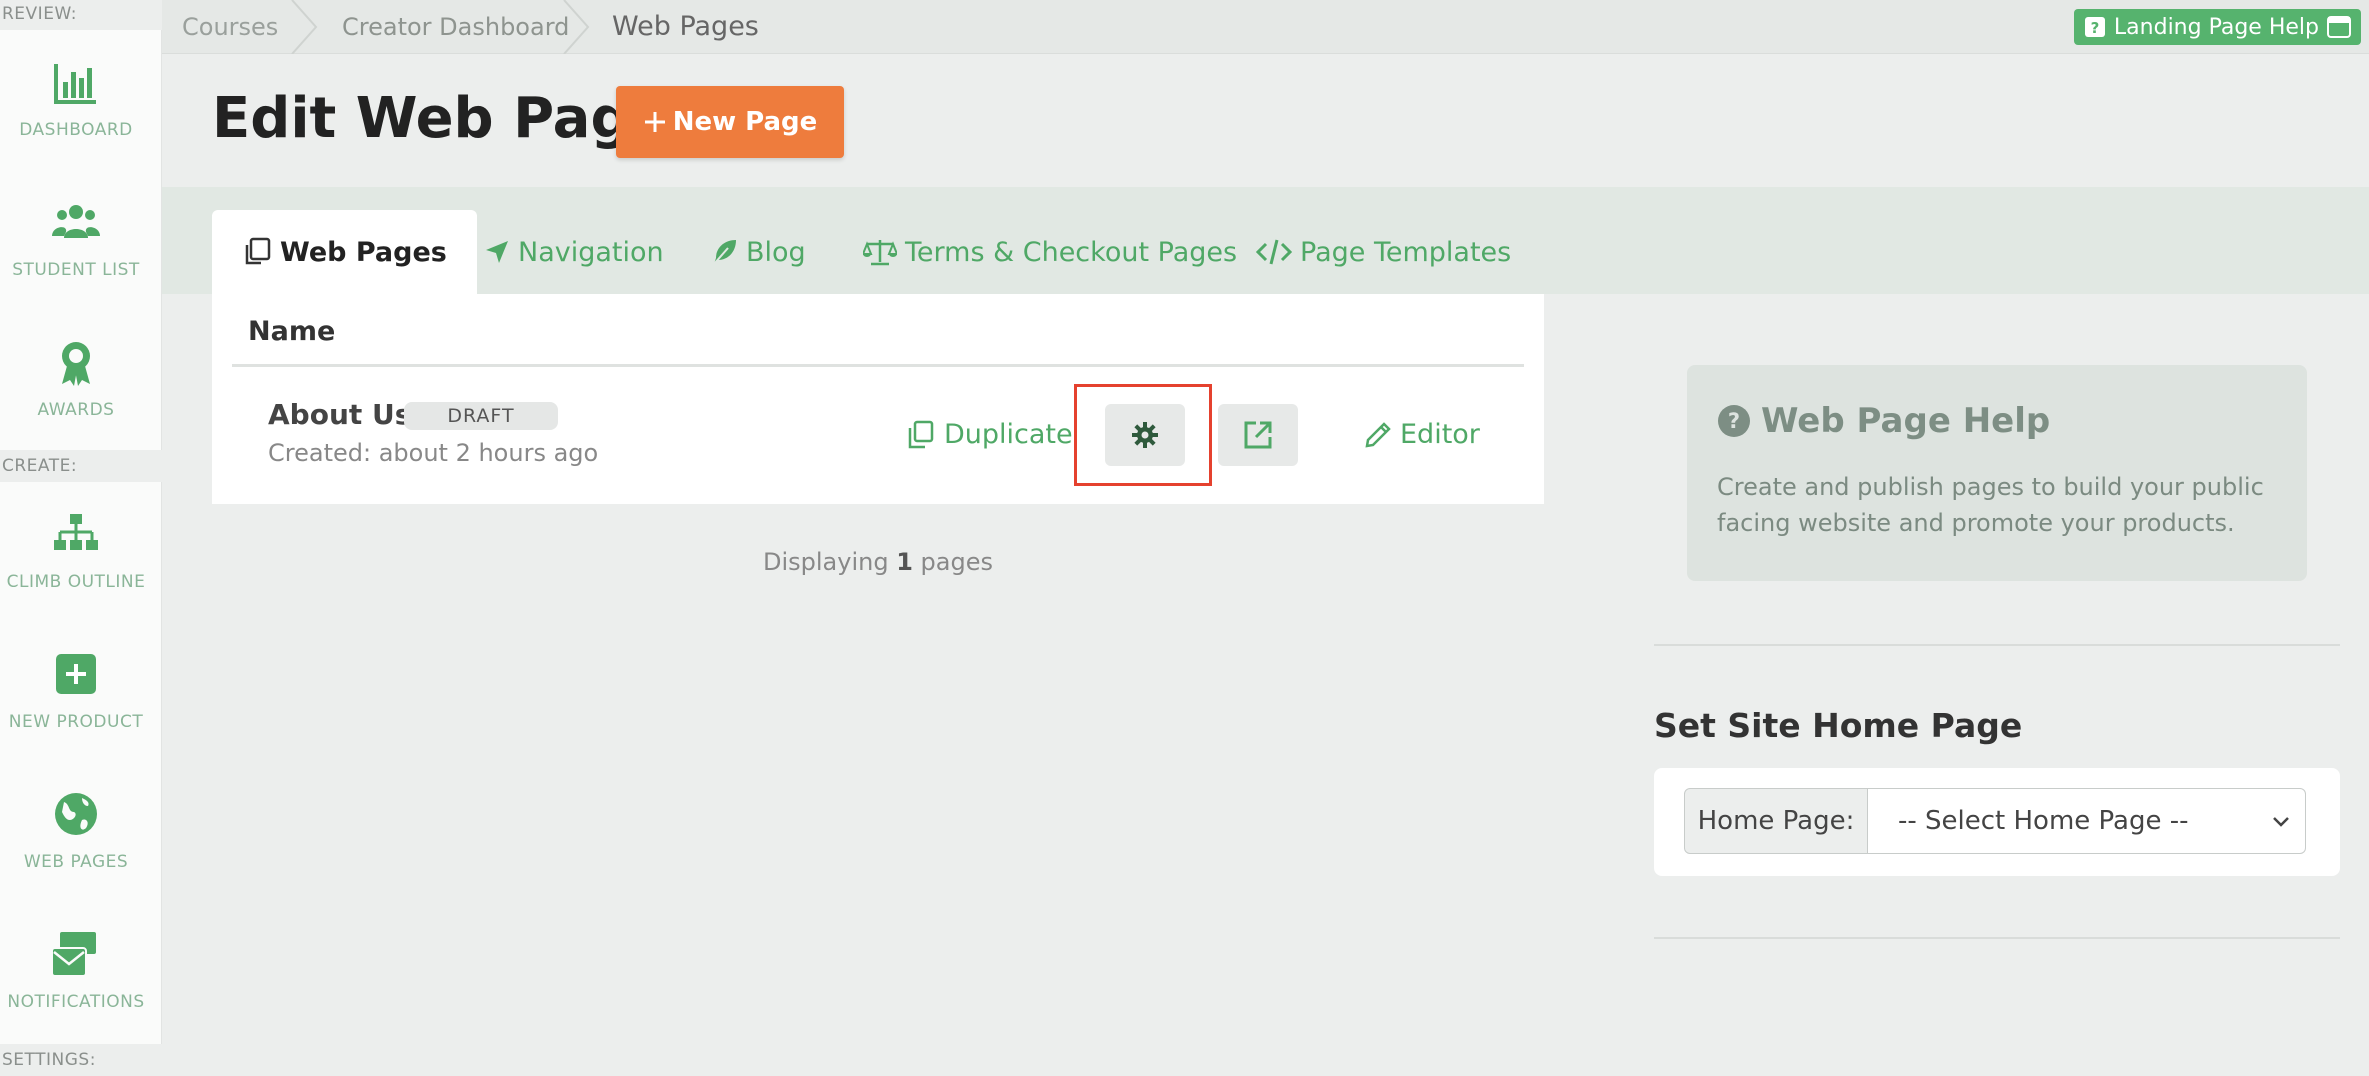 This screenshot has width=2369, height=1076. I want to click on code-icon, so click(1274, 252).